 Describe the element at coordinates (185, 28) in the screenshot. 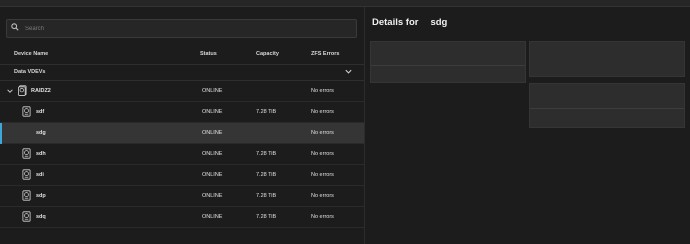

I see `search-input` at that location.